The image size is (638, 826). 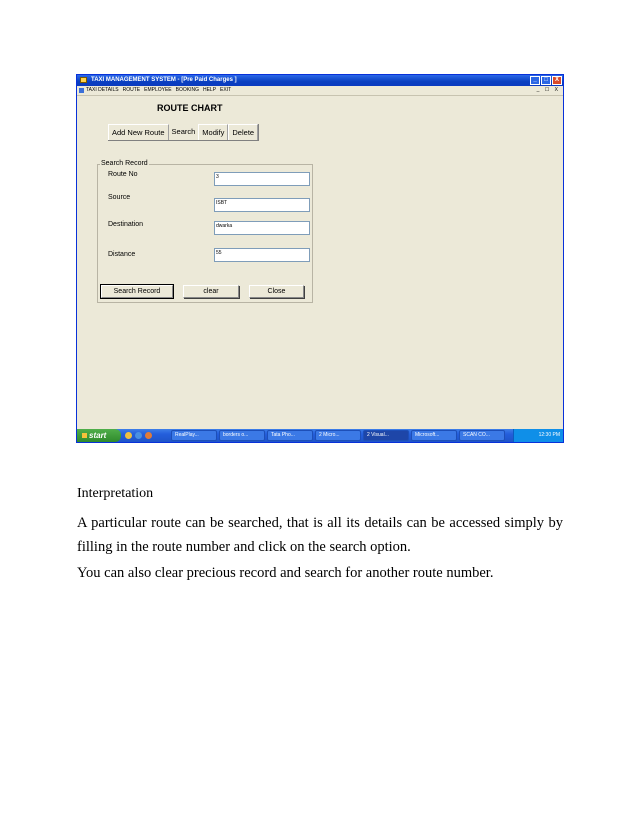 What do you see at coordinates (137, 291) in the screenshot?
I see `search-record-button: Search Record` at bounding box center [137, 291].